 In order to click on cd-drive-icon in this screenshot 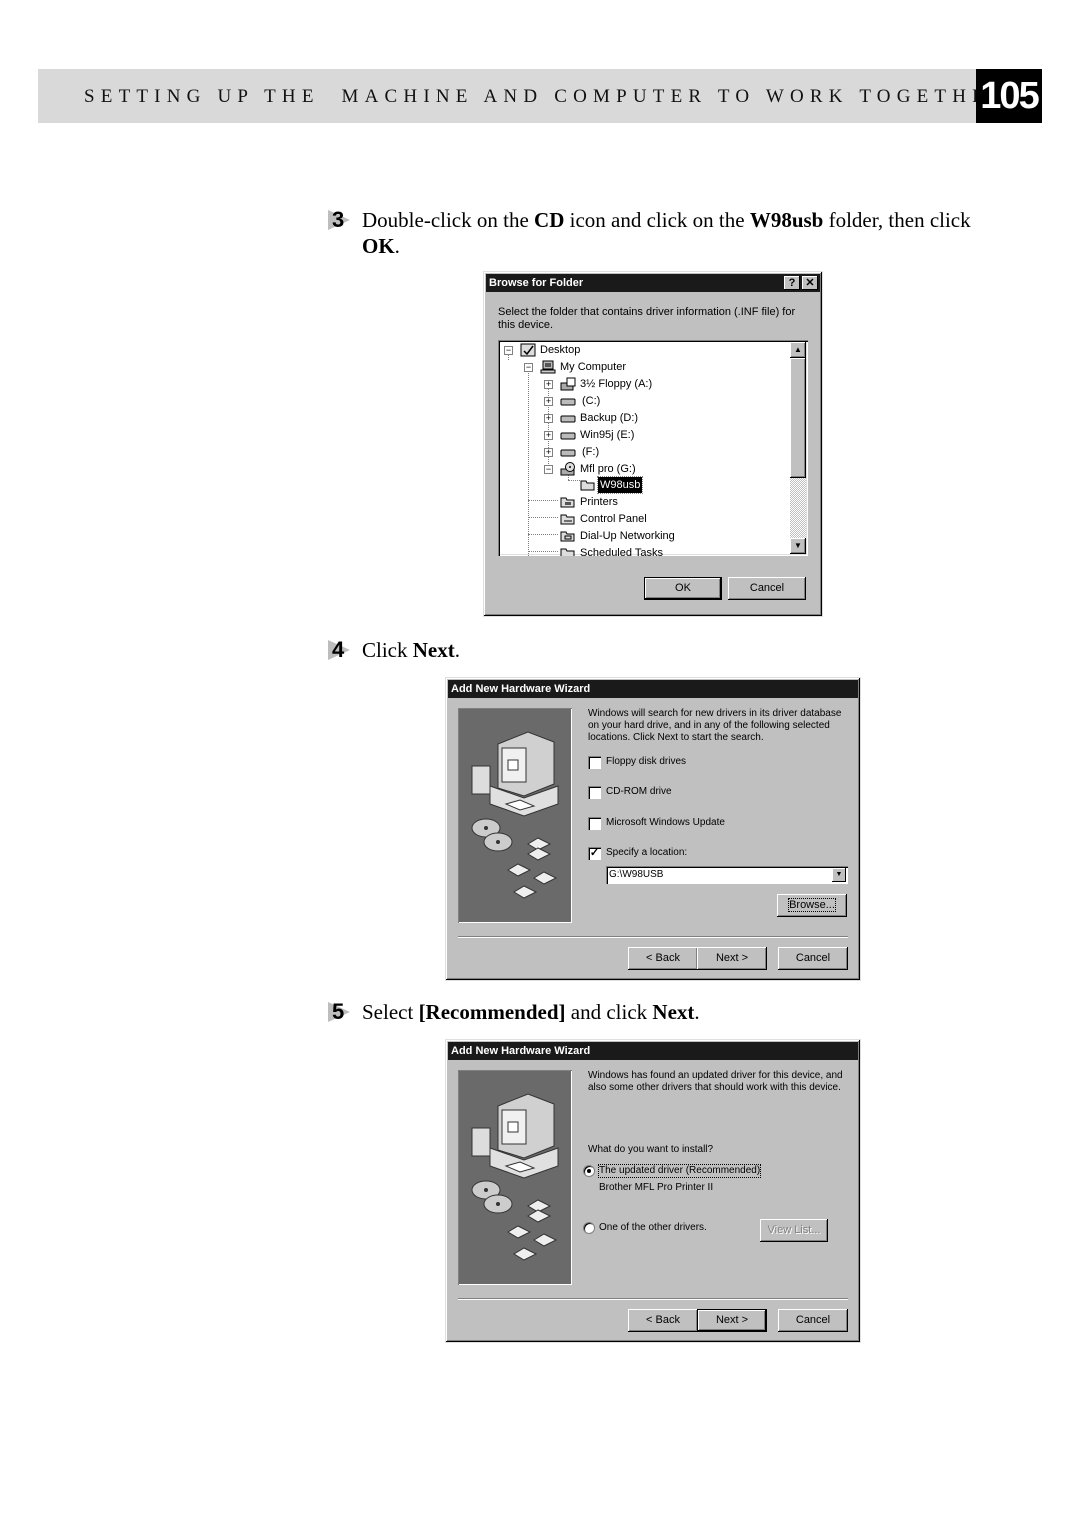, I will do `click(567, 469)`.